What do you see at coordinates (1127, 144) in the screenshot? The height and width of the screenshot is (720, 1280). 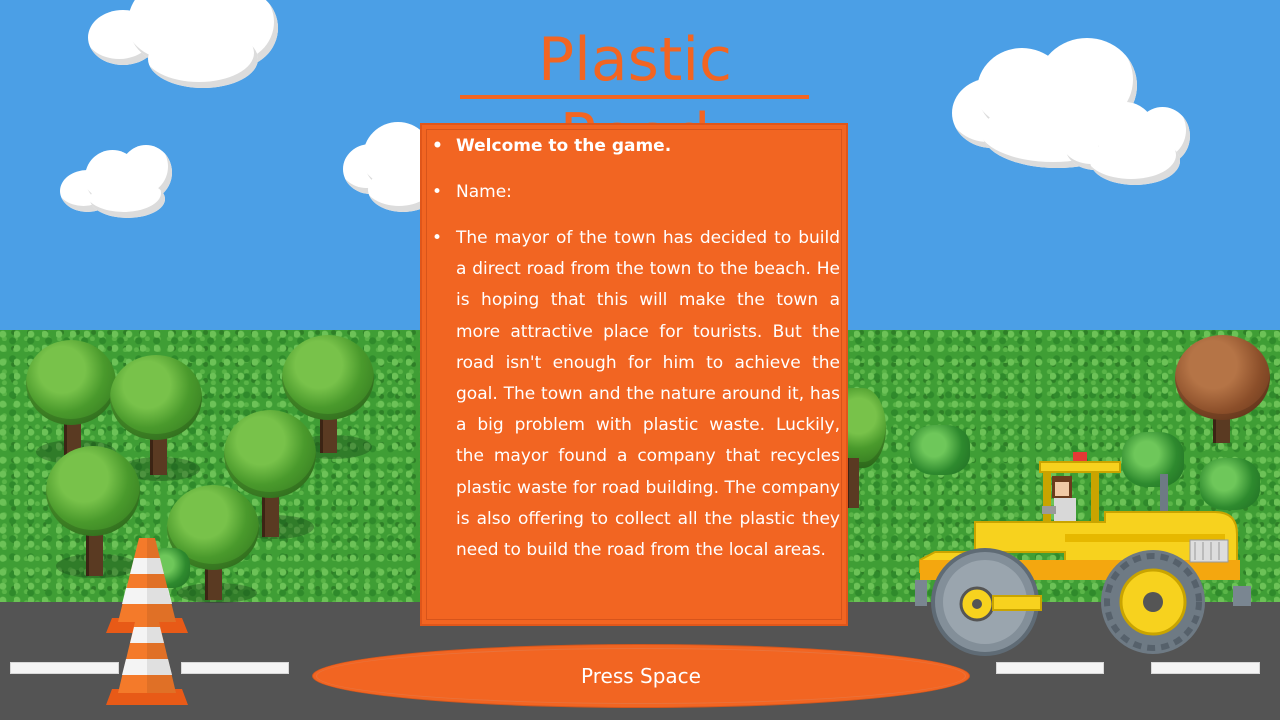 I see `cloud-right-small` at bounding box center [1127, 144].